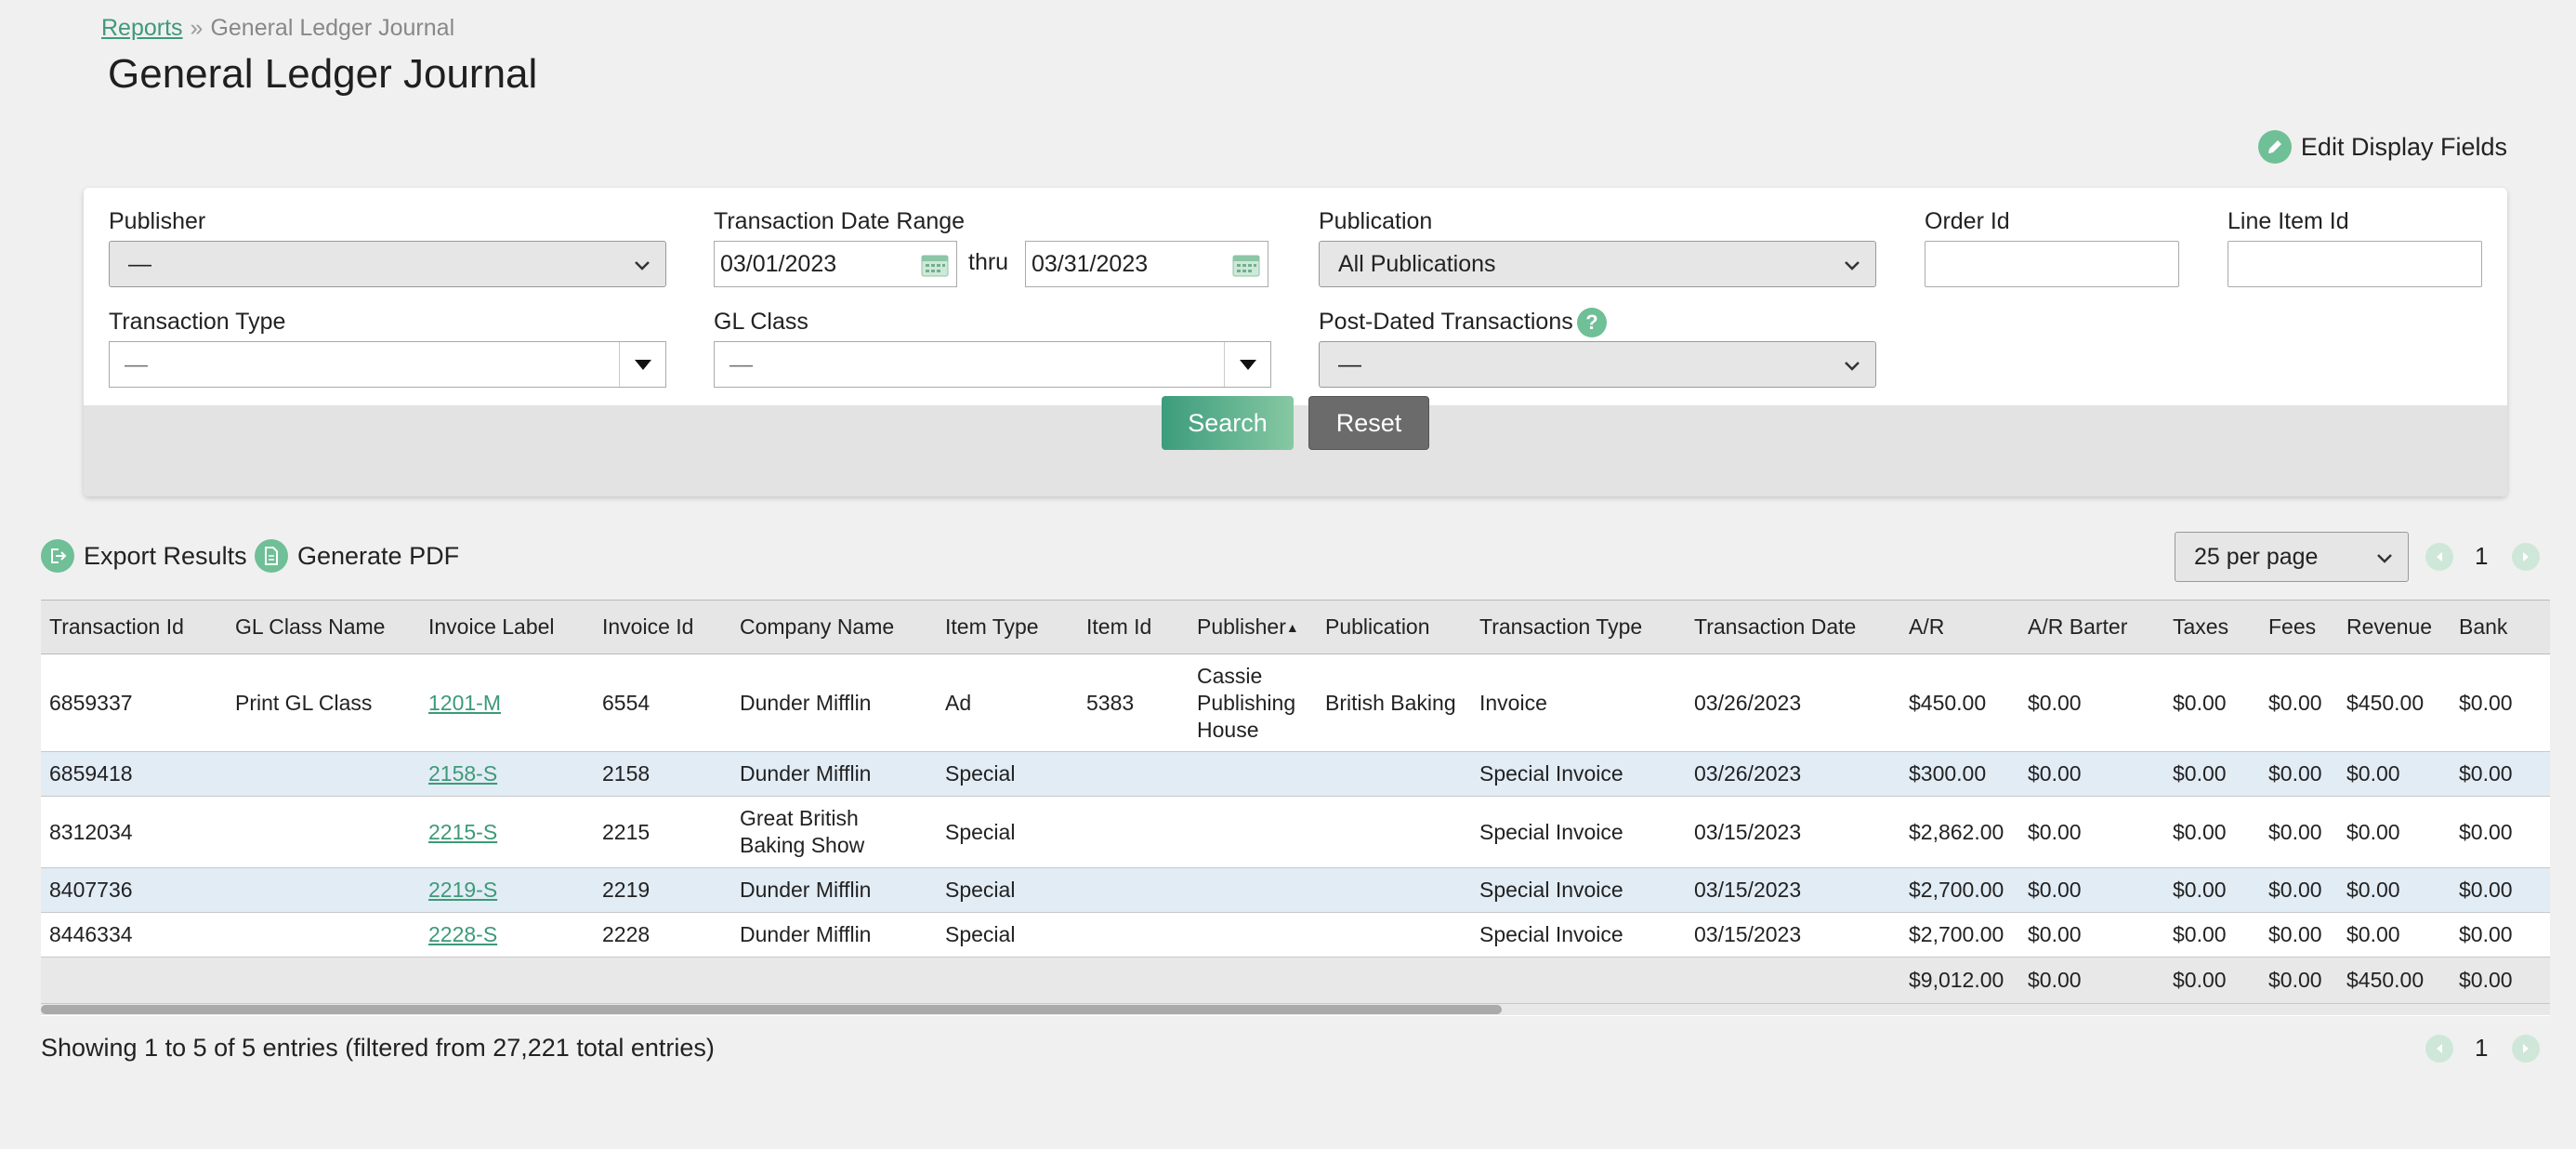  What do you see at coordinates (1368, 423) in the screenshot?
I see `reset-button: Reset` at bounding box center [1368, 423].